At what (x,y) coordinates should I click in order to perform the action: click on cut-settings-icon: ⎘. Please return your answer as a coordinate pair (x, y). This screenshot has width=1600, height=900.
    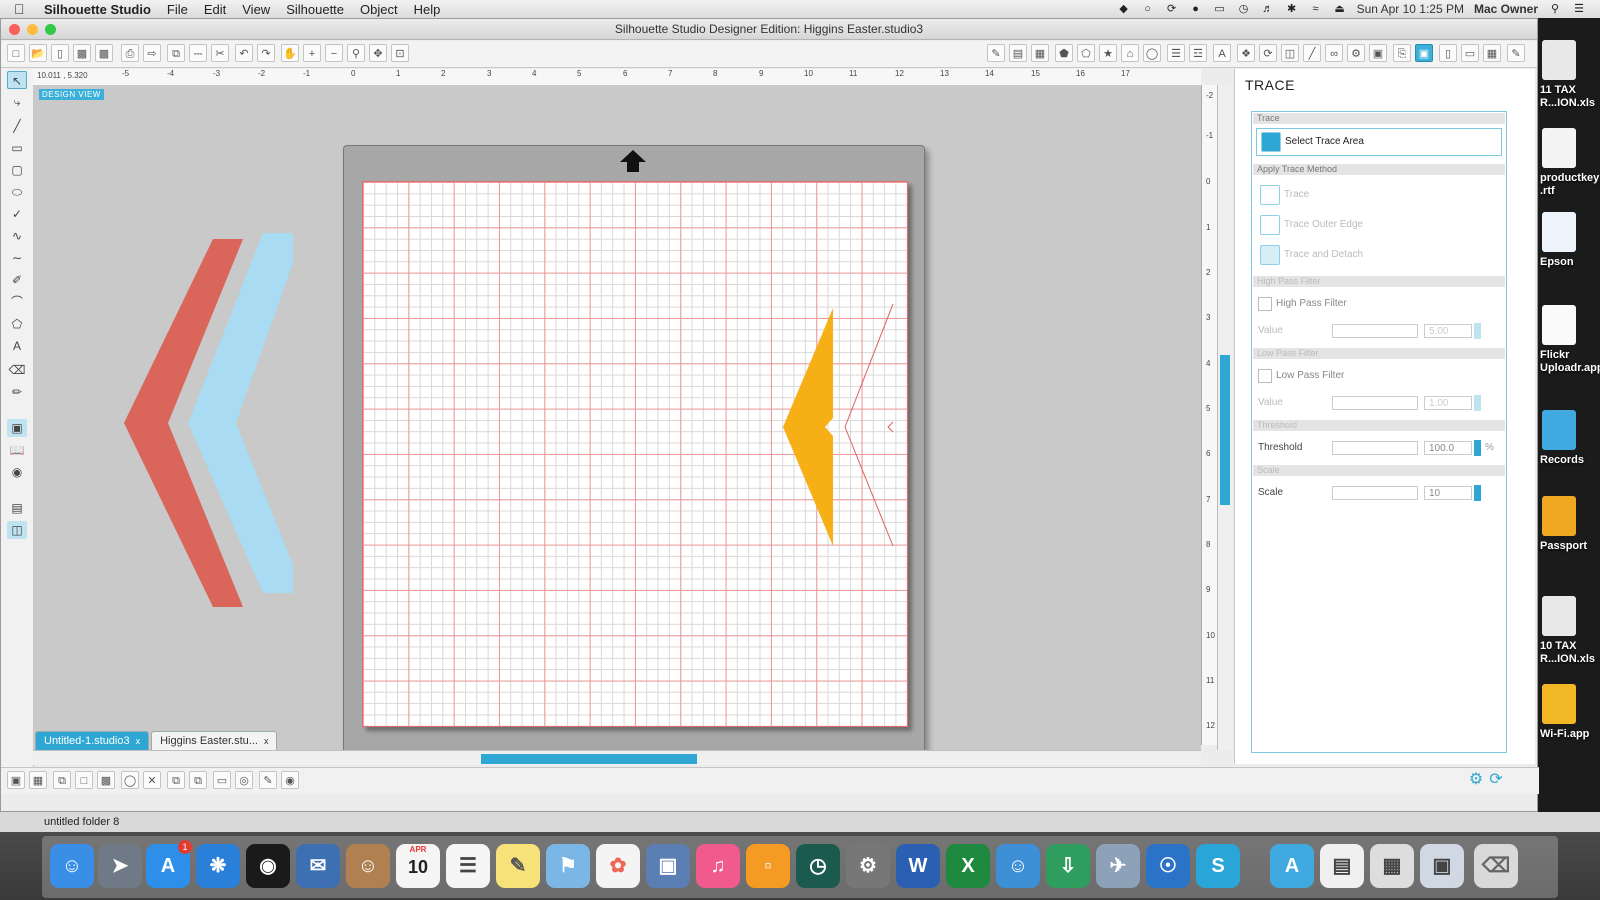
    Looking at the image, I should click on (1402, 53).